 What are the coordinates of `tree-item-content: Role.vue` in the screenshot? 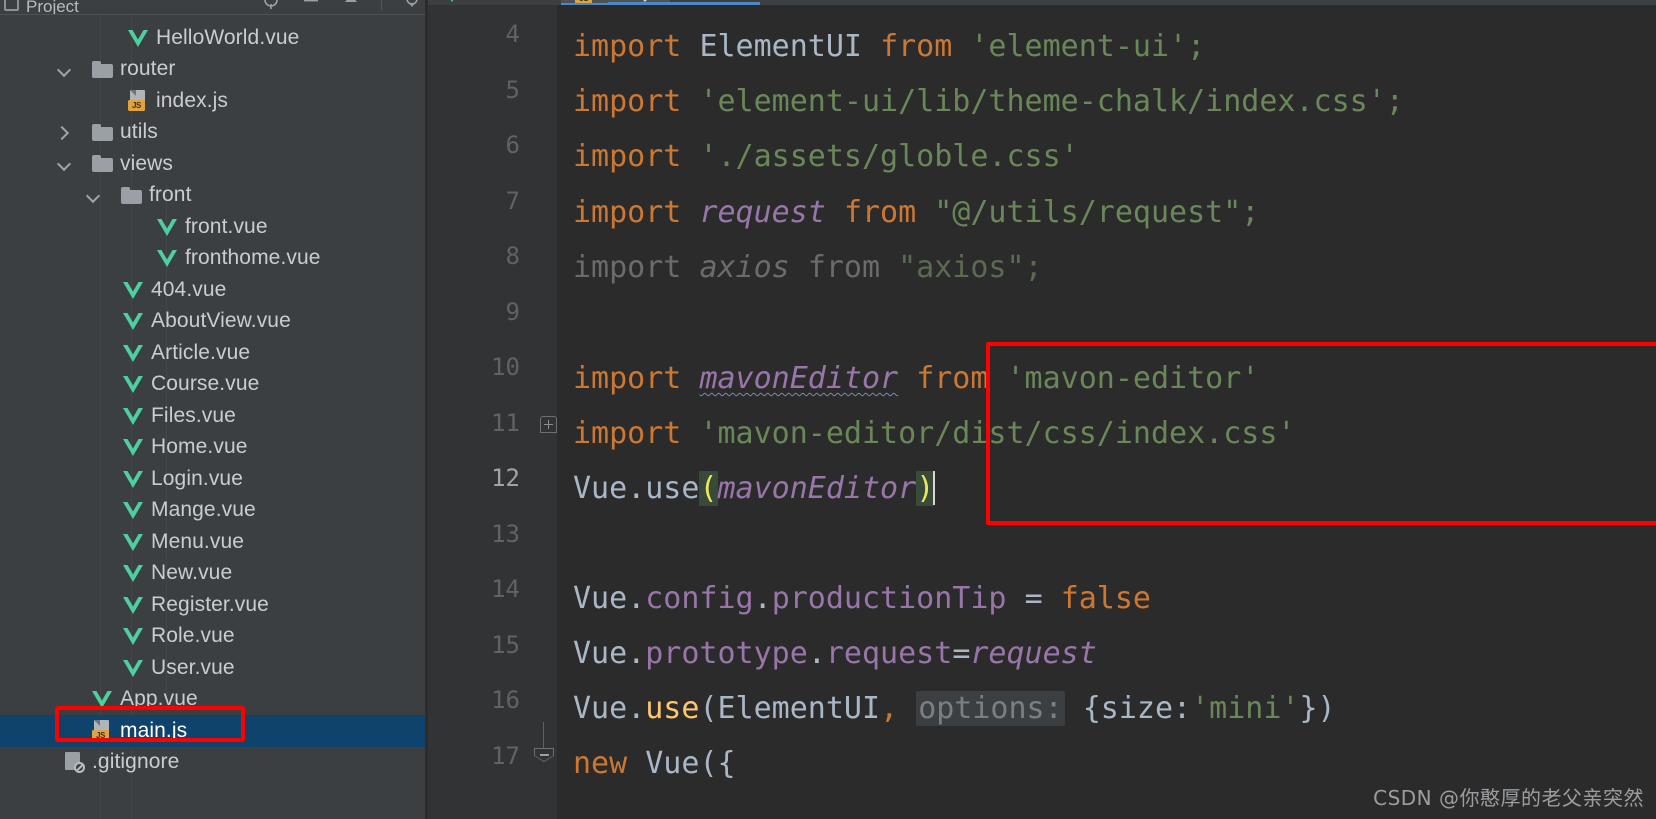 It's located at (179, 636).